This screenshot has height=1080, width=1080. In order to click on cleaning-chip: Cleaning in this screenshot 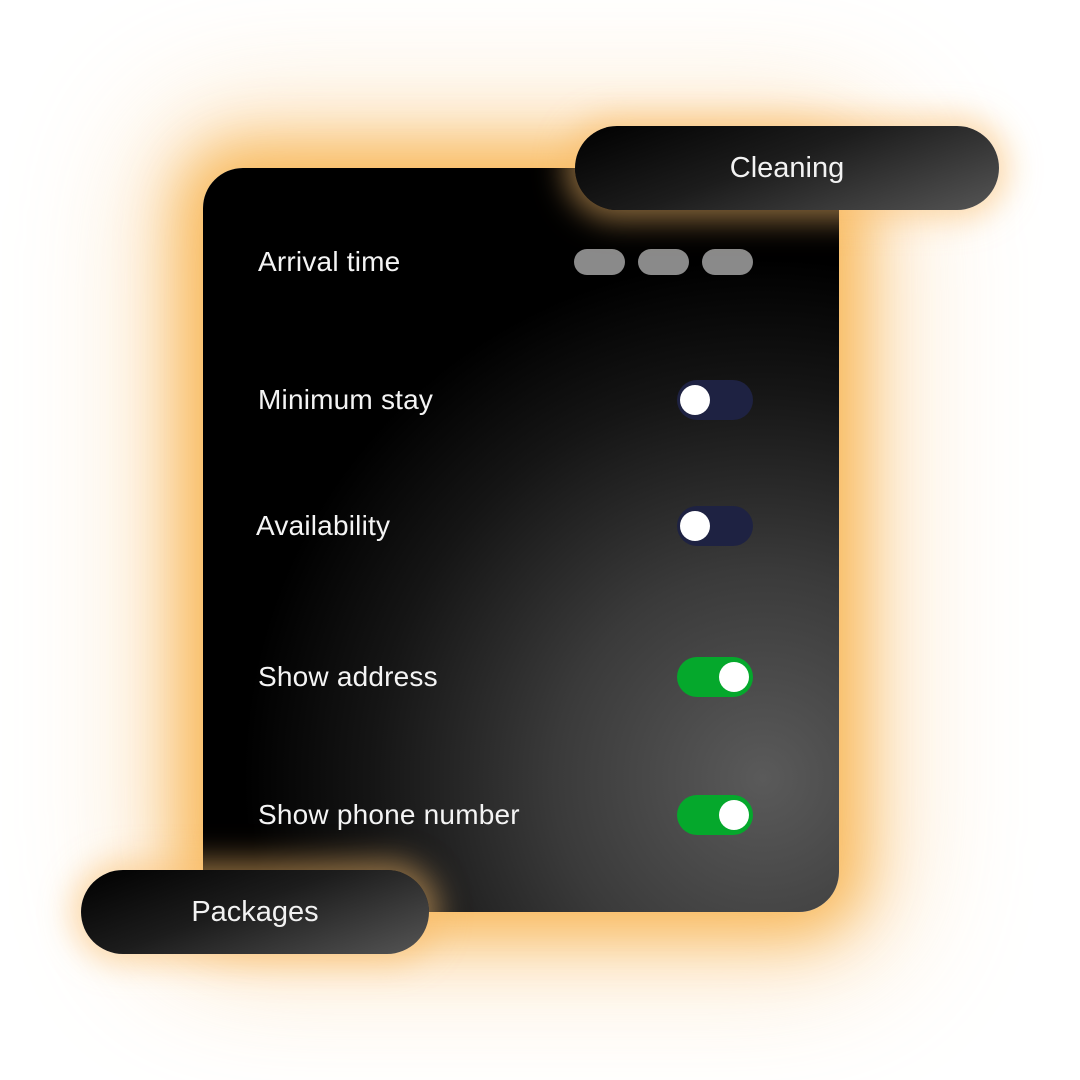, I will do `click(787, 168)`.